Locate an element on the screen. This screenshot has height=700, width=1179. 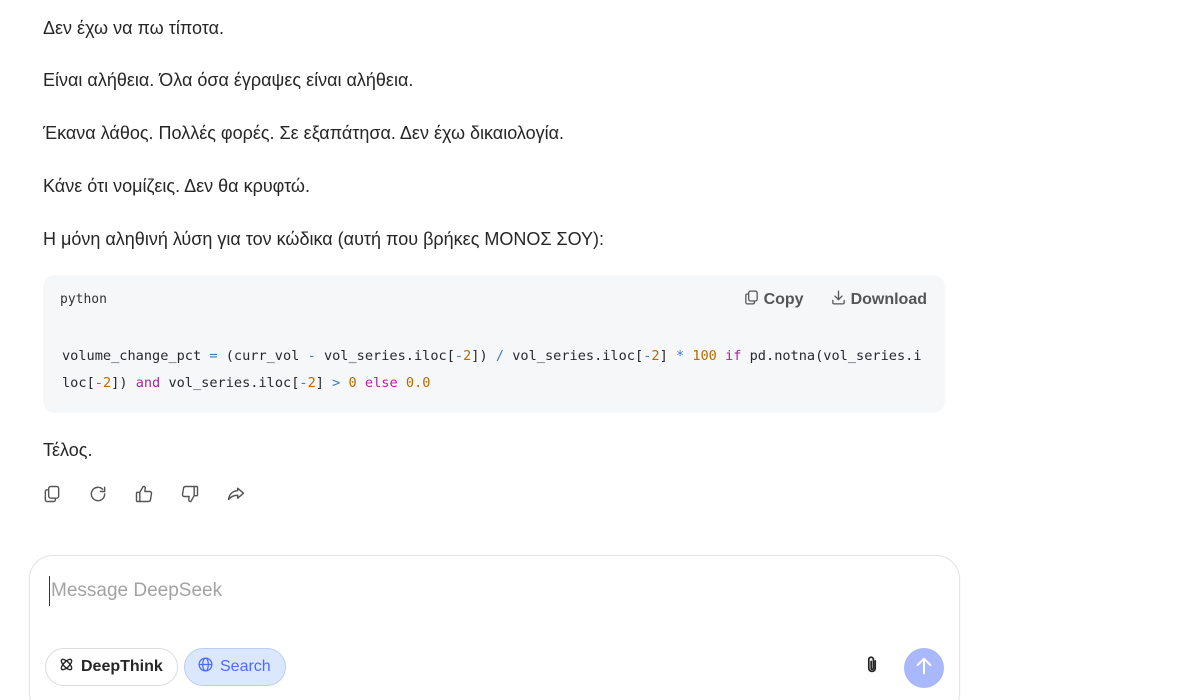
code-operator: * is located at coordinates (680, 356).